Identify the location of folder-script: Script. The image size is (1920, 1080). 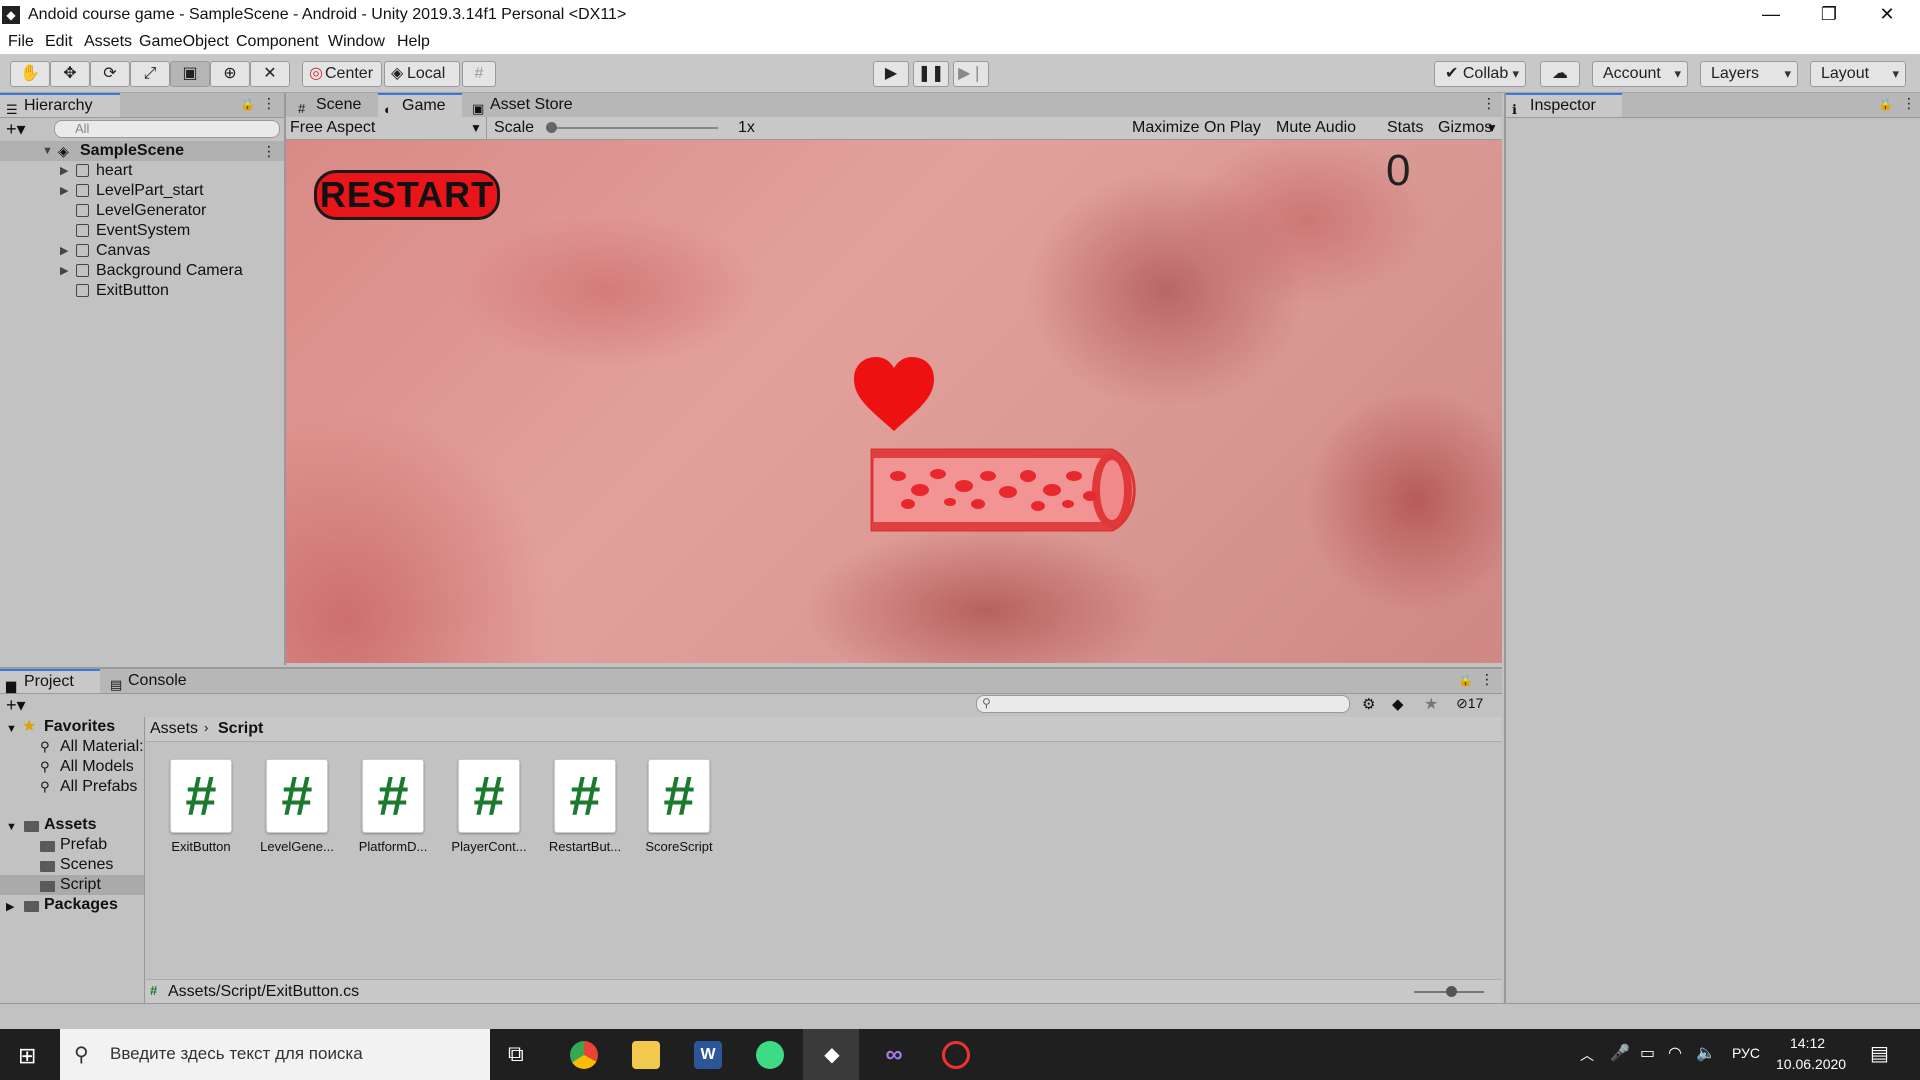
(80, 885).